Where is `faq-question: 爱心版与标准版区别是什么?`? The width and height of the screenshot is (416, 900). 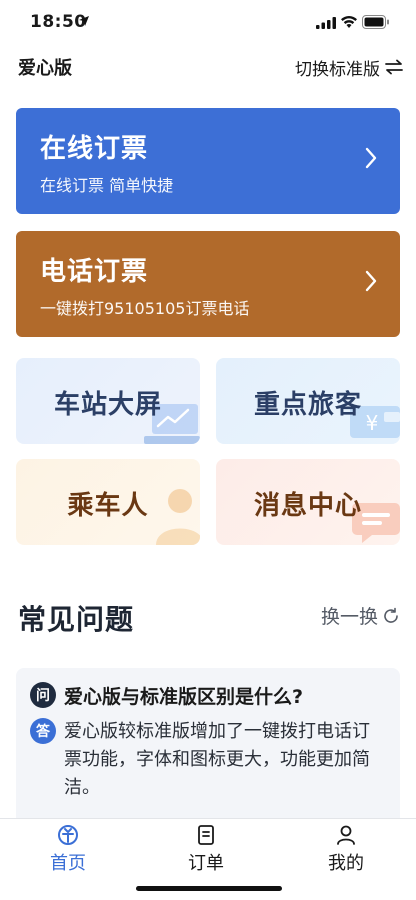 faq-question: 爱心版与标准版区别是什么? is located at coordinates (184, 697).